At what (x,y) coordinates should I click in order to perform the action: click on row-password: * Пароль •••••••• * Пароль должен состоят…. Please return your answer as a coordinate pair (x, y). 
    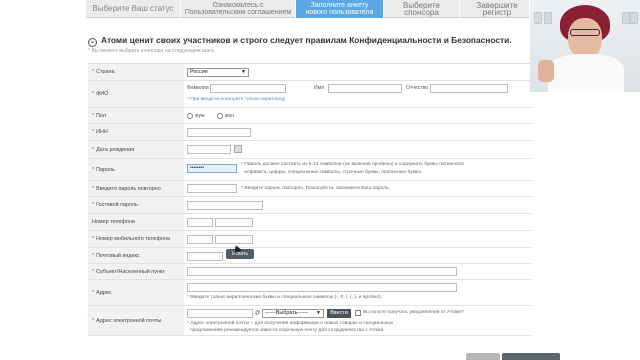
    Looking at the image, I should click on (310, 170).